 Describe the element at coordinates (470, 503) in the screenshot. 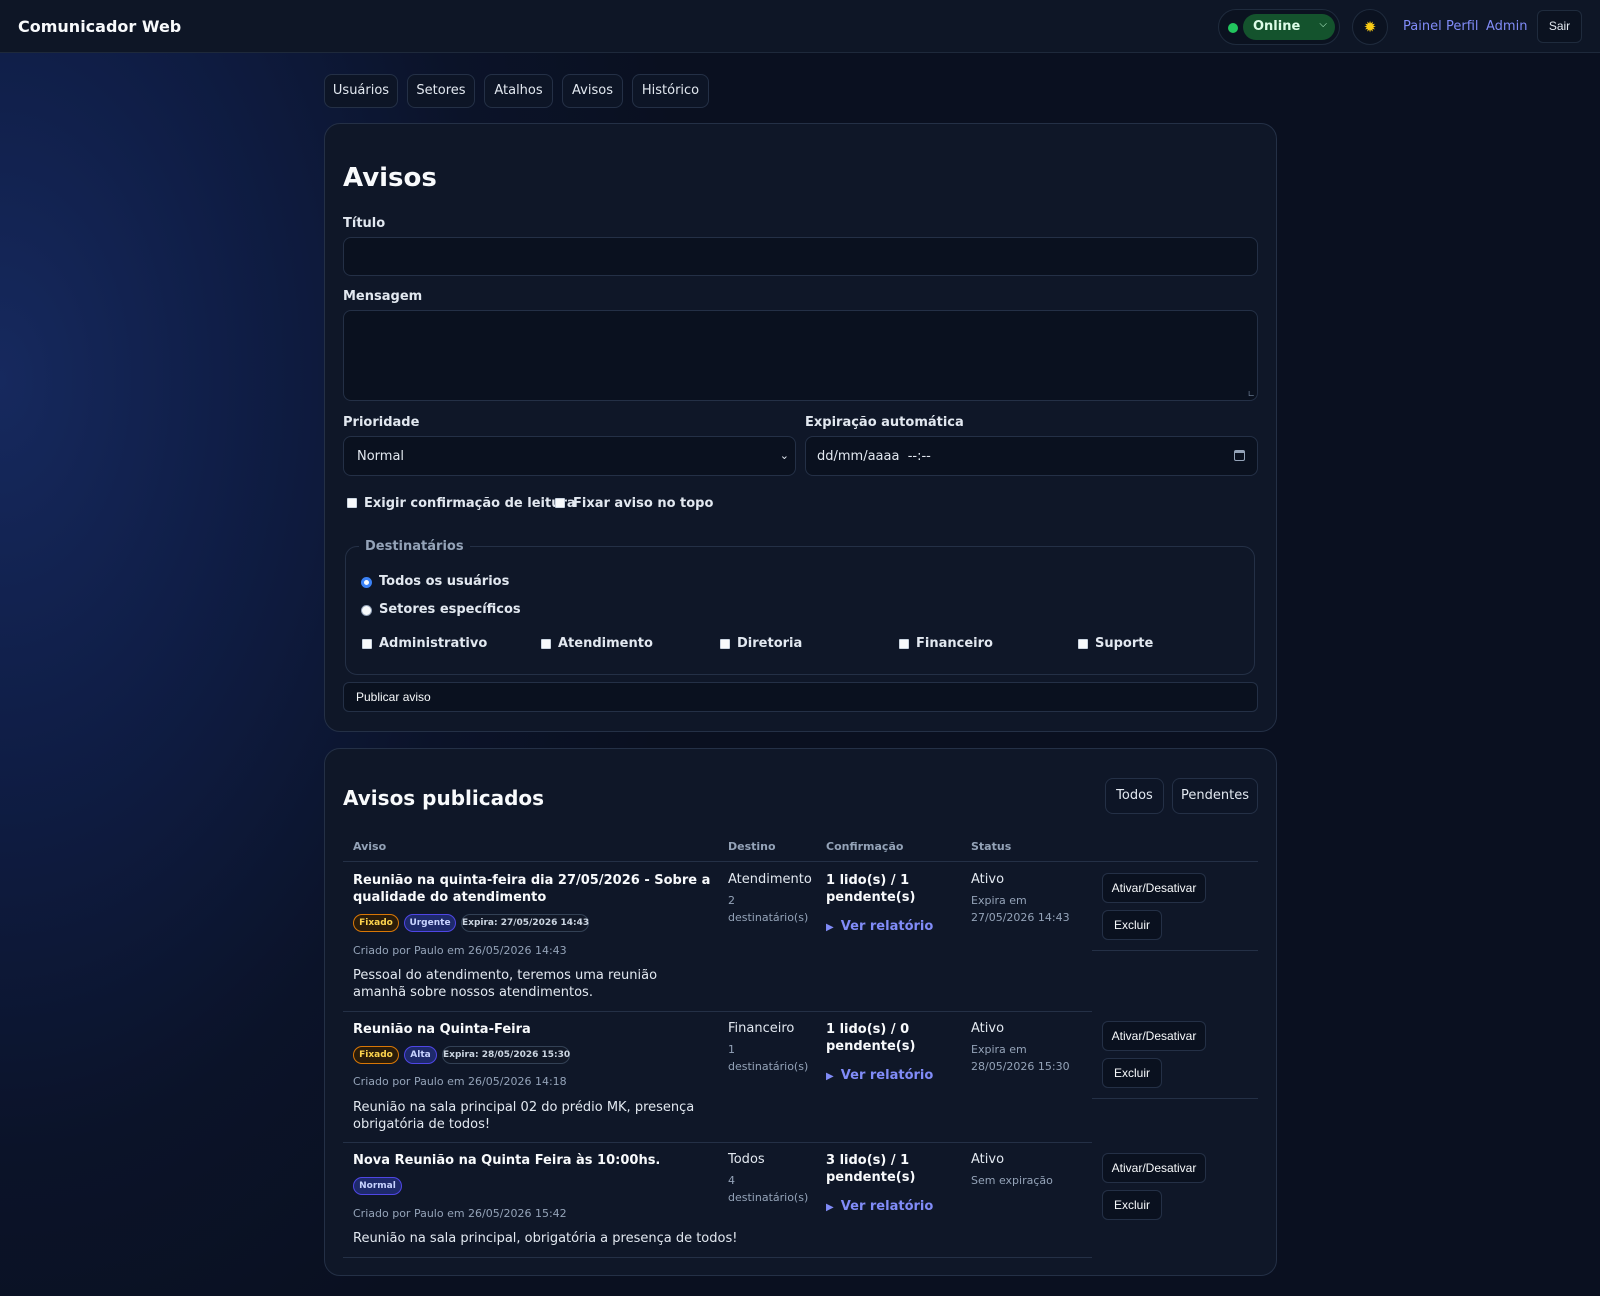

I see `require-read-label: Exigir confirmação de leitura` at that location.